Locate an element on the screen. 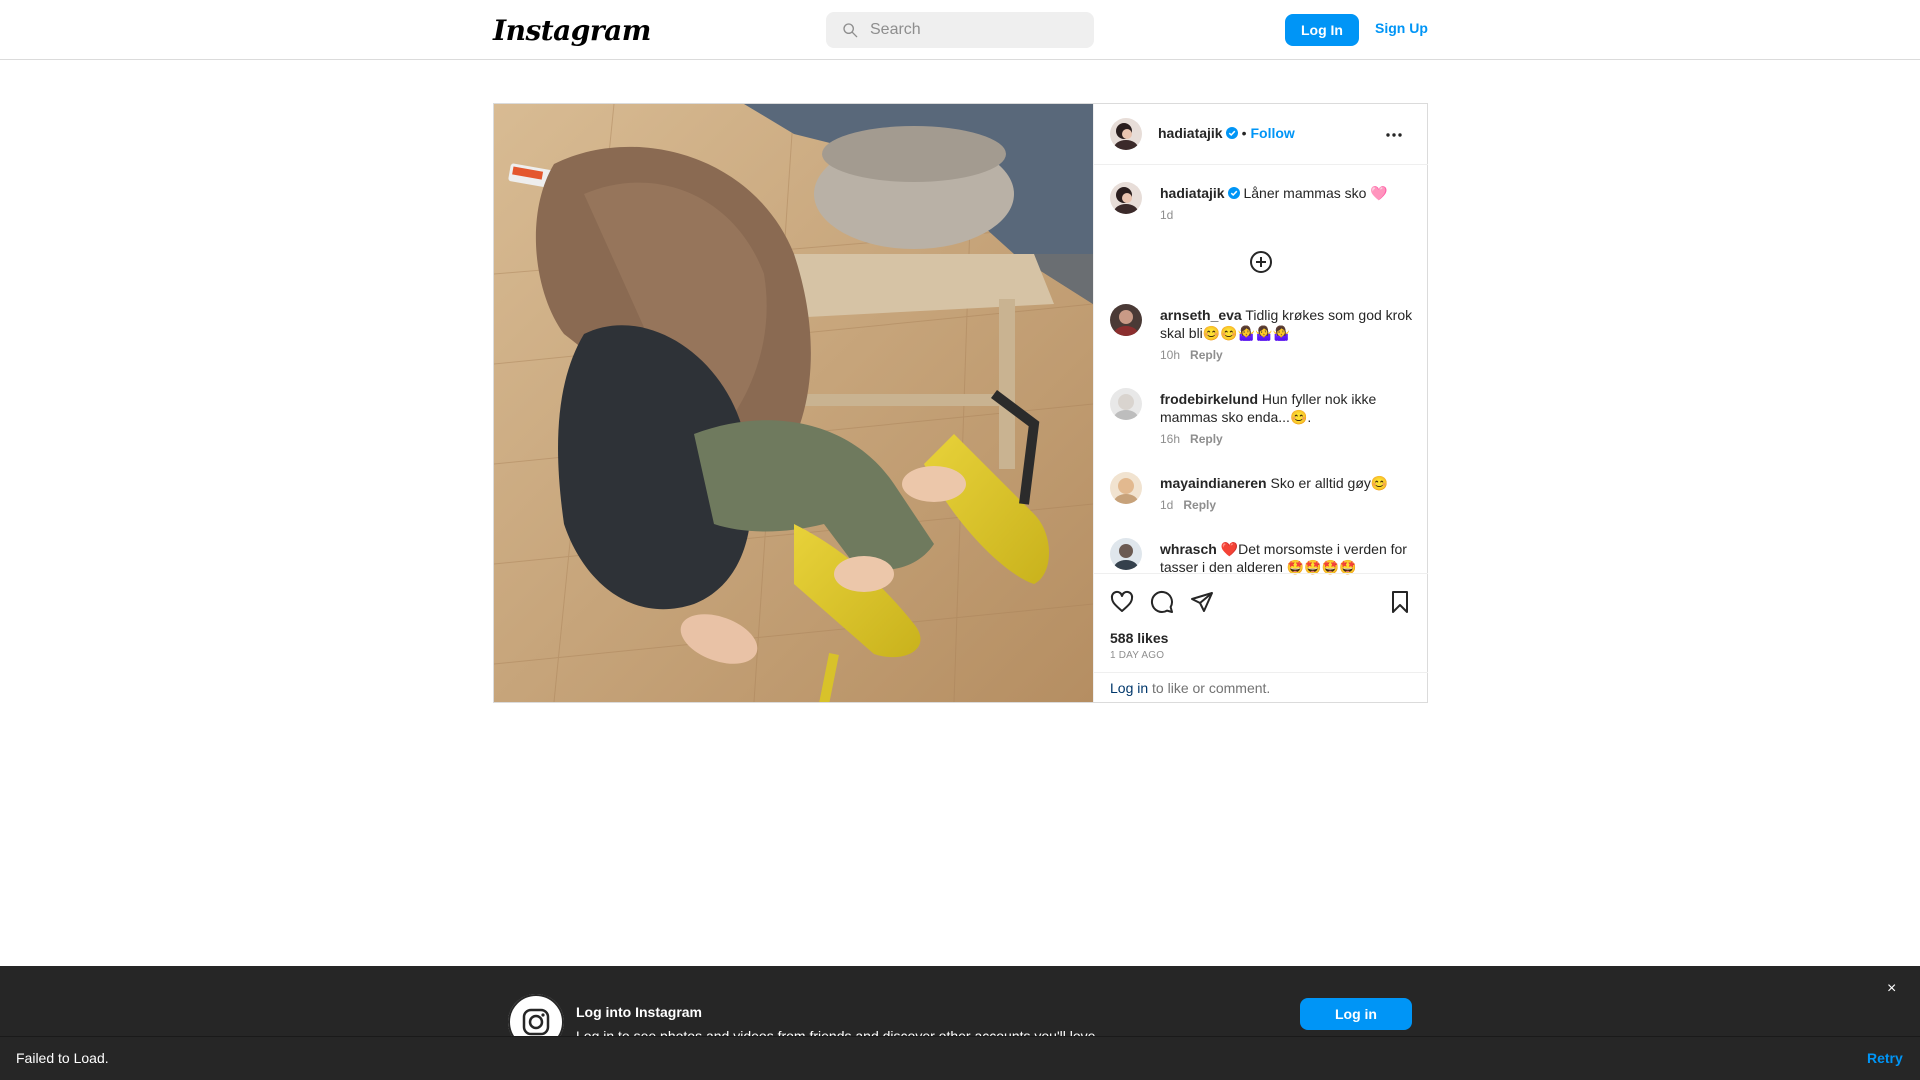  share-send-icon is located at coordinates (1202, 602).